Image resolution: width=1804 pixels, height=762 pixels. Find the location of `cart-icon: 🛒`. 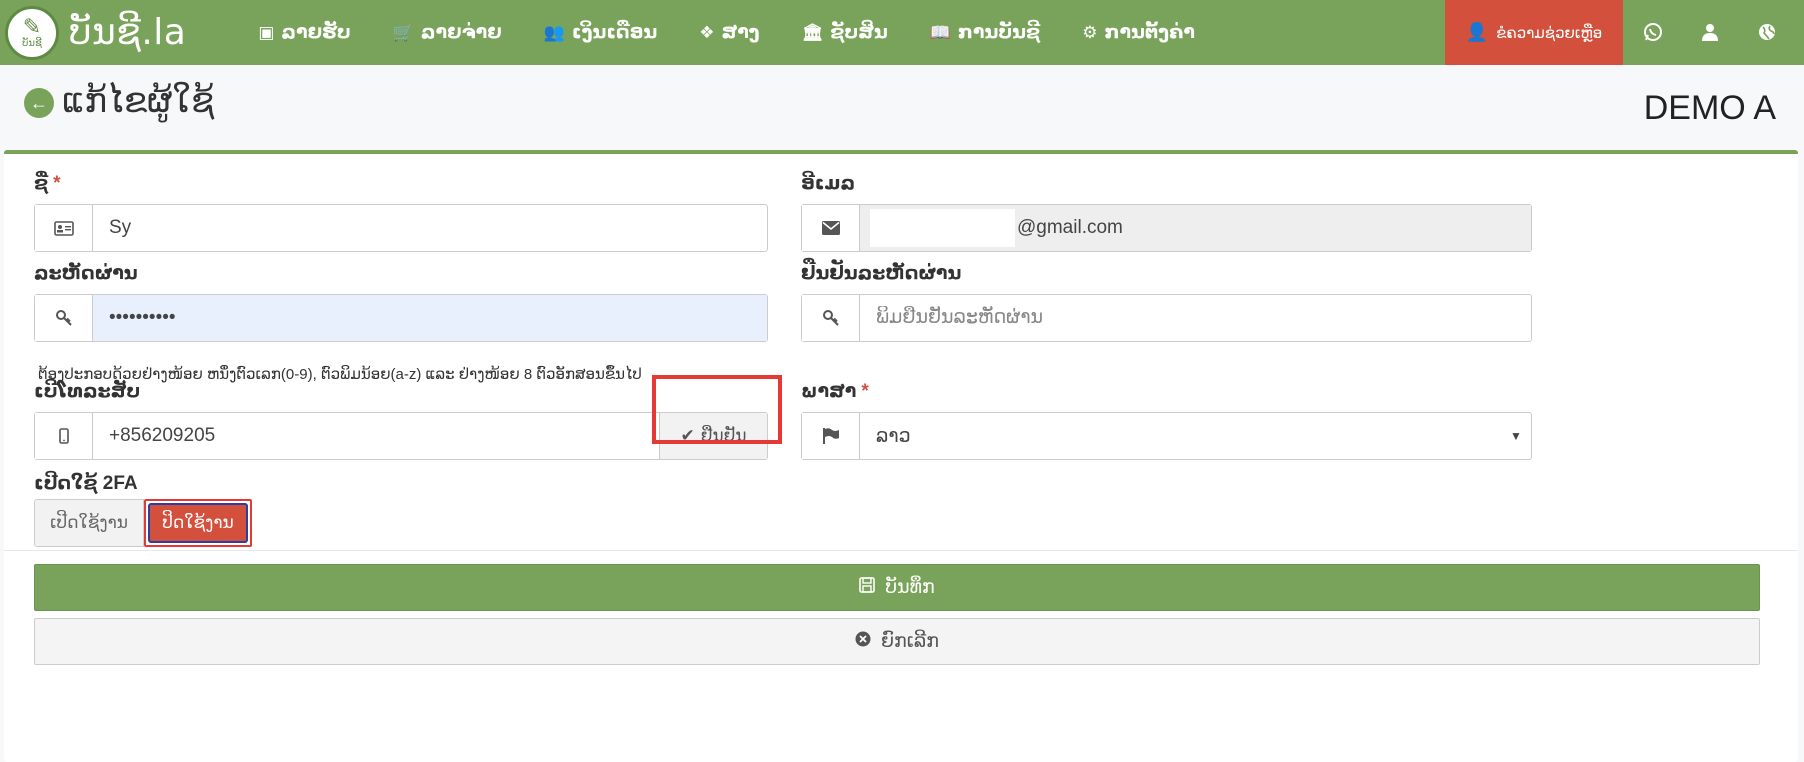

cart-icon: 🛒 is located at coordinates (403, 32).